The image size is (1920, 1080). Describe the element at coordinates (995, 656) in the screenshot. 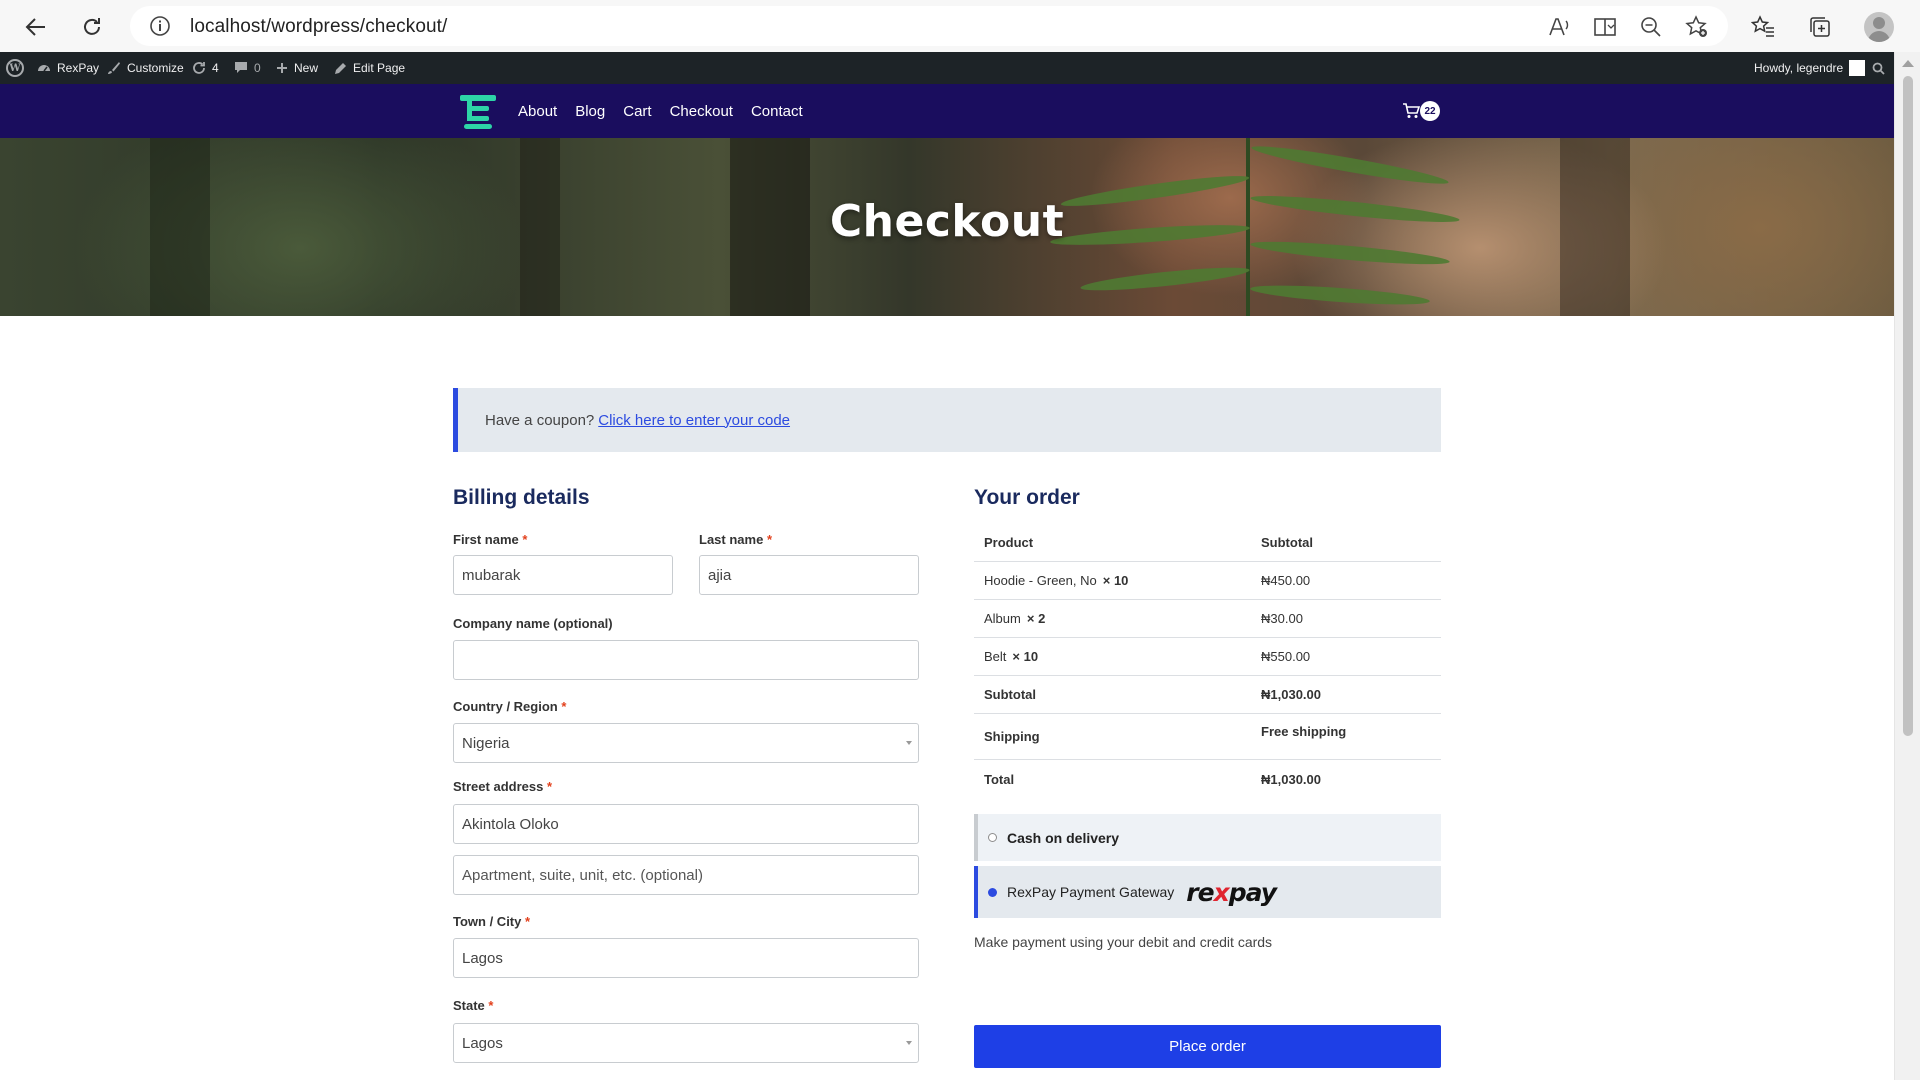

I see `item-name: Belt` at that location.